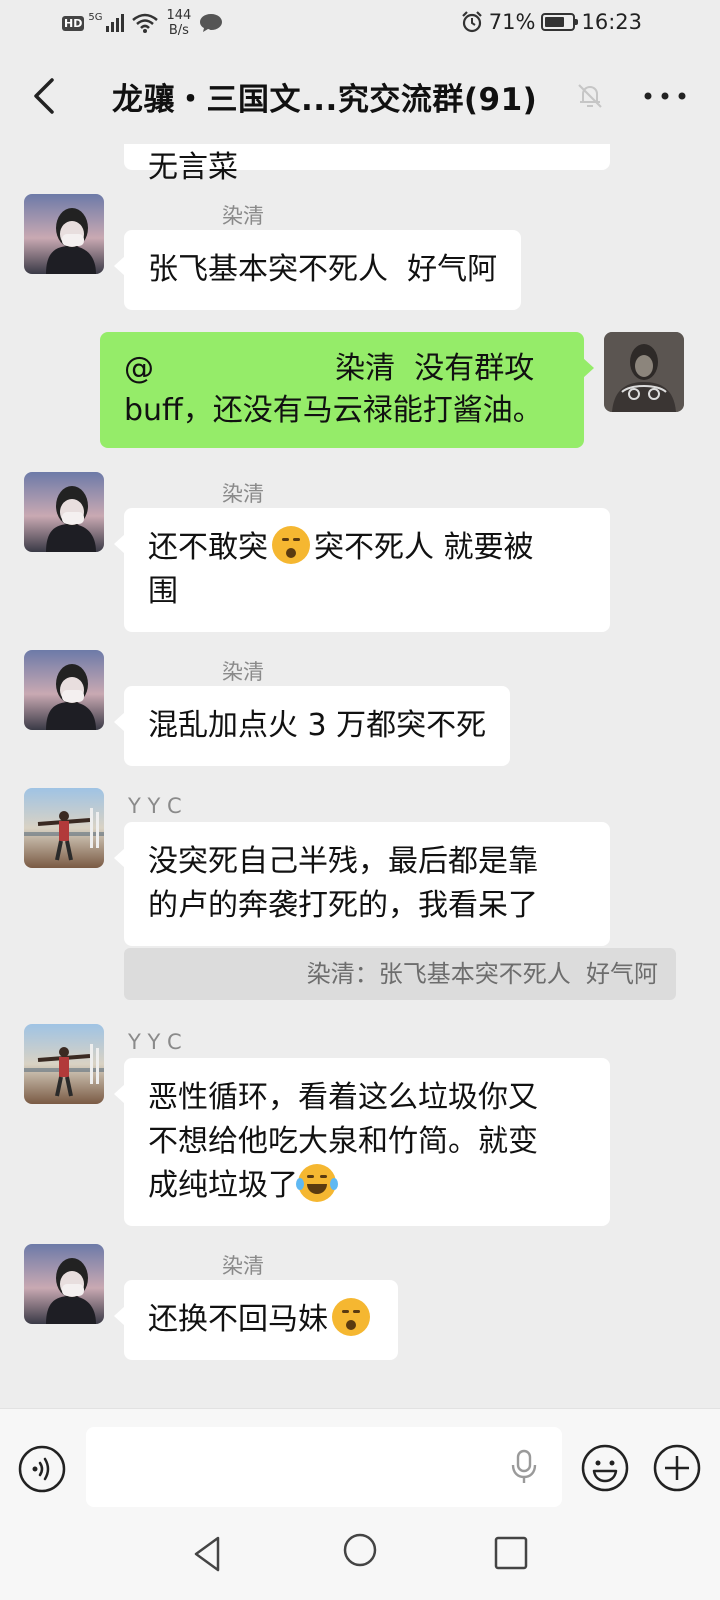  Describe the element at coordinates (347, 390) in the screenshot. I see `message-bubble-self: @ 染清 没有群攻 buff，还没有马云禄能打酱油。` at that location.